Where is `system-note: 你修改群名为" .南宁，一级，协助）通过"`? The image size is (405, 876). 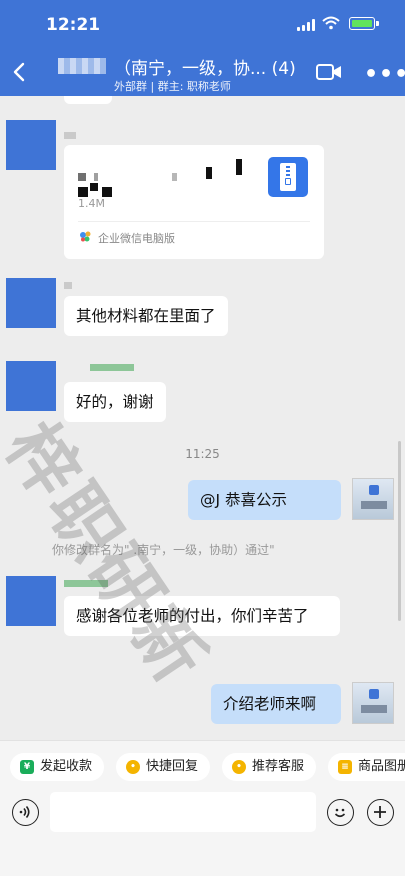 system-note: 你修改群名为" .南宁，一级，协助）通过" is located at coordinates (163, 550).